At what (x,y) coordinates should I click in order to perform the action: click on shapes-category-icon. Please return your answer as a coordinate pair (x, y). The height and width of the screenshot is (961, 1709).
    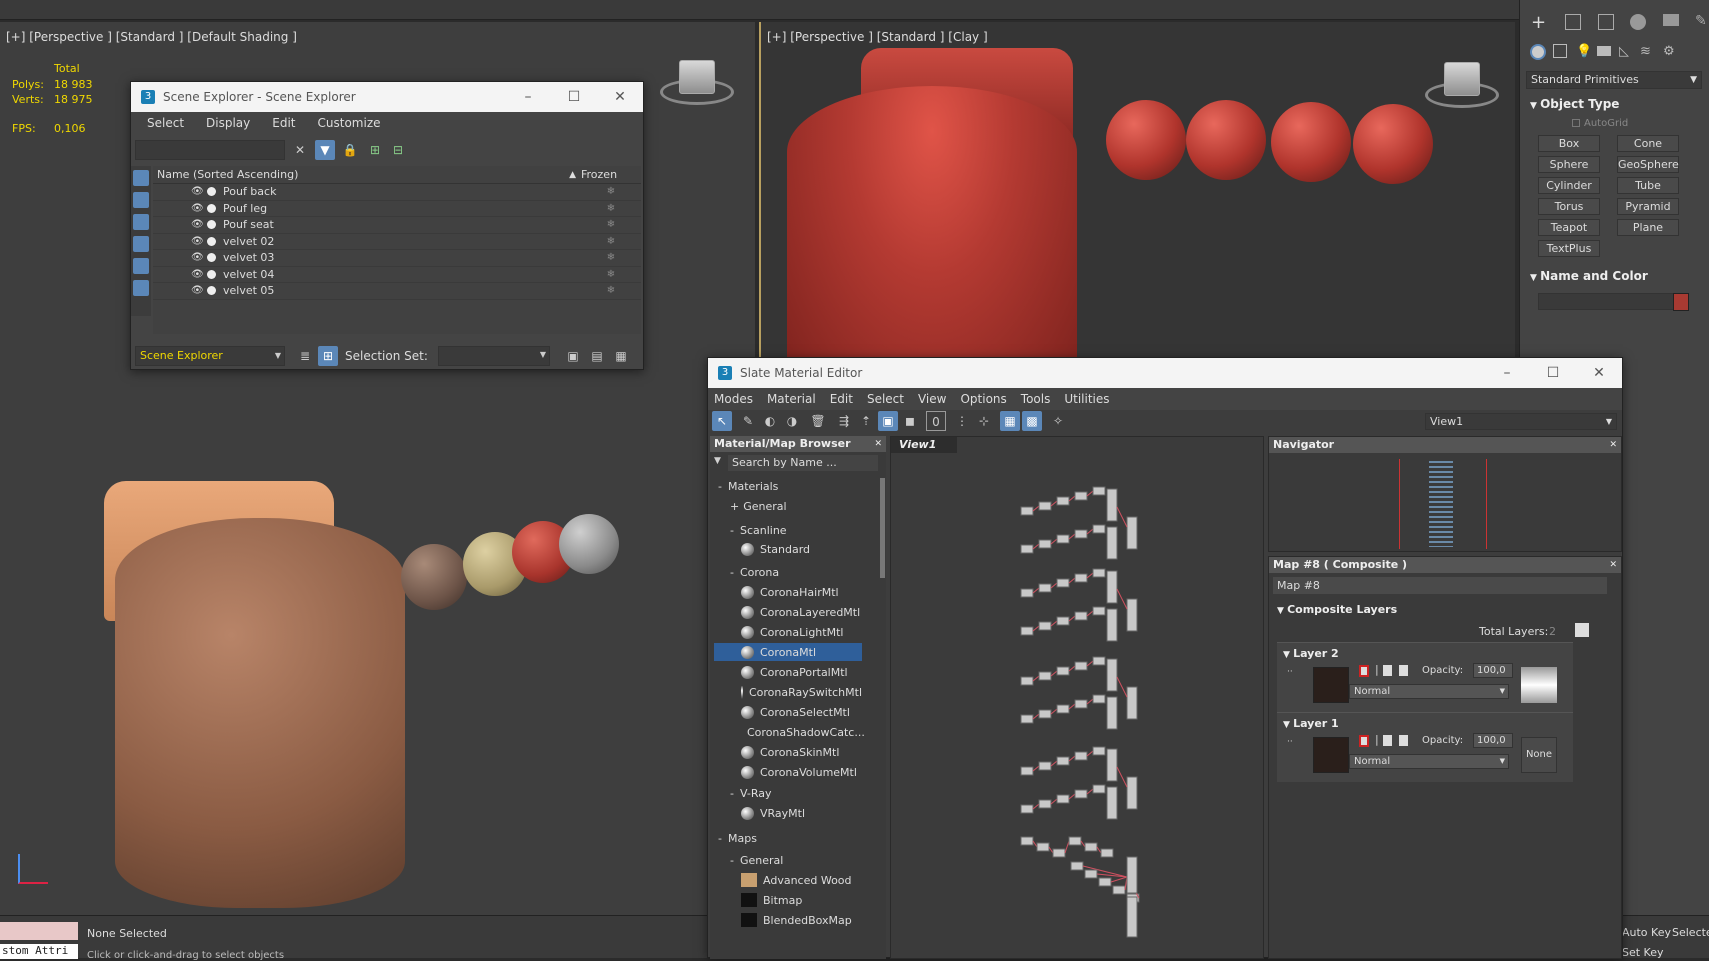
    Looking at the image, I should click on (1560, 51).